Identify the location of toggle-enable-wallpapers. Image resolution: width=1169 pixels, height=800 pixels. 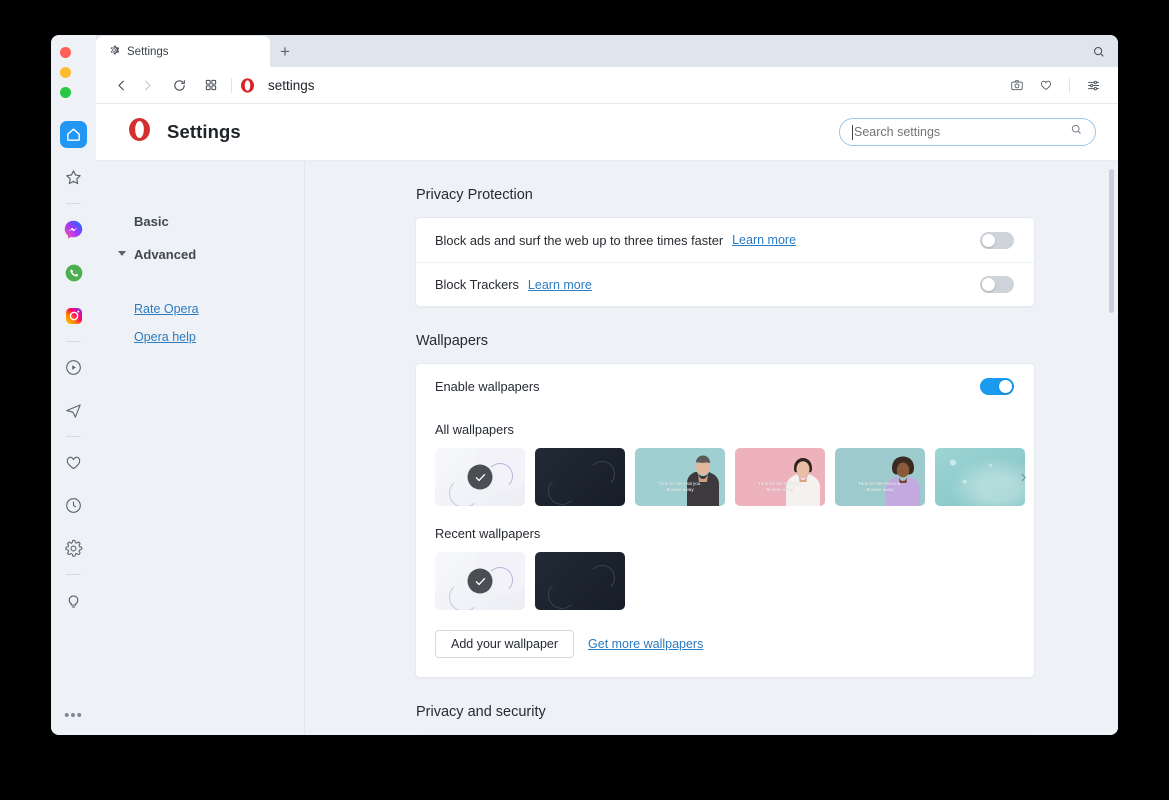
(997, 386).